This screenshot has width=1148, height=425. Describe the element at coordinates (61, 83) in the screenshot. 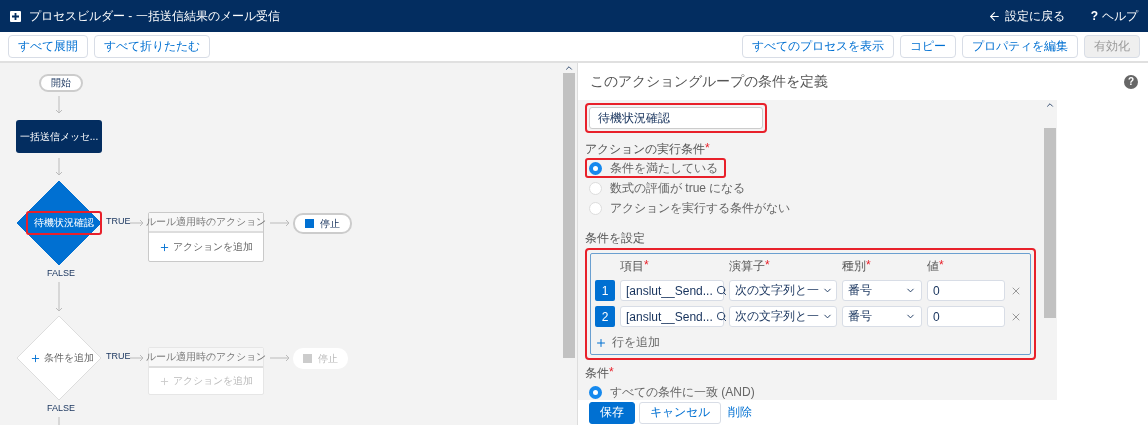

I see `start-node: 開始` at that location.